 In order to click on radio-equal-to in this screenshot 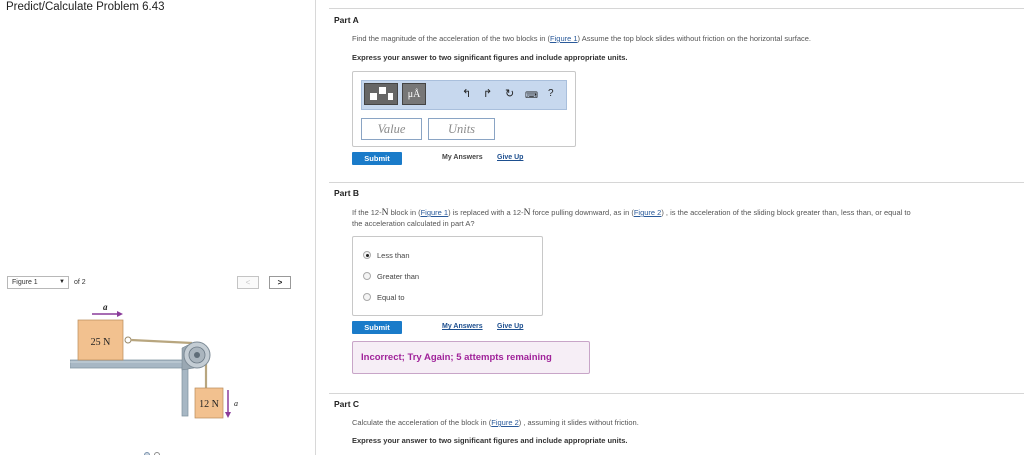, I will do `click(367, 297)`.